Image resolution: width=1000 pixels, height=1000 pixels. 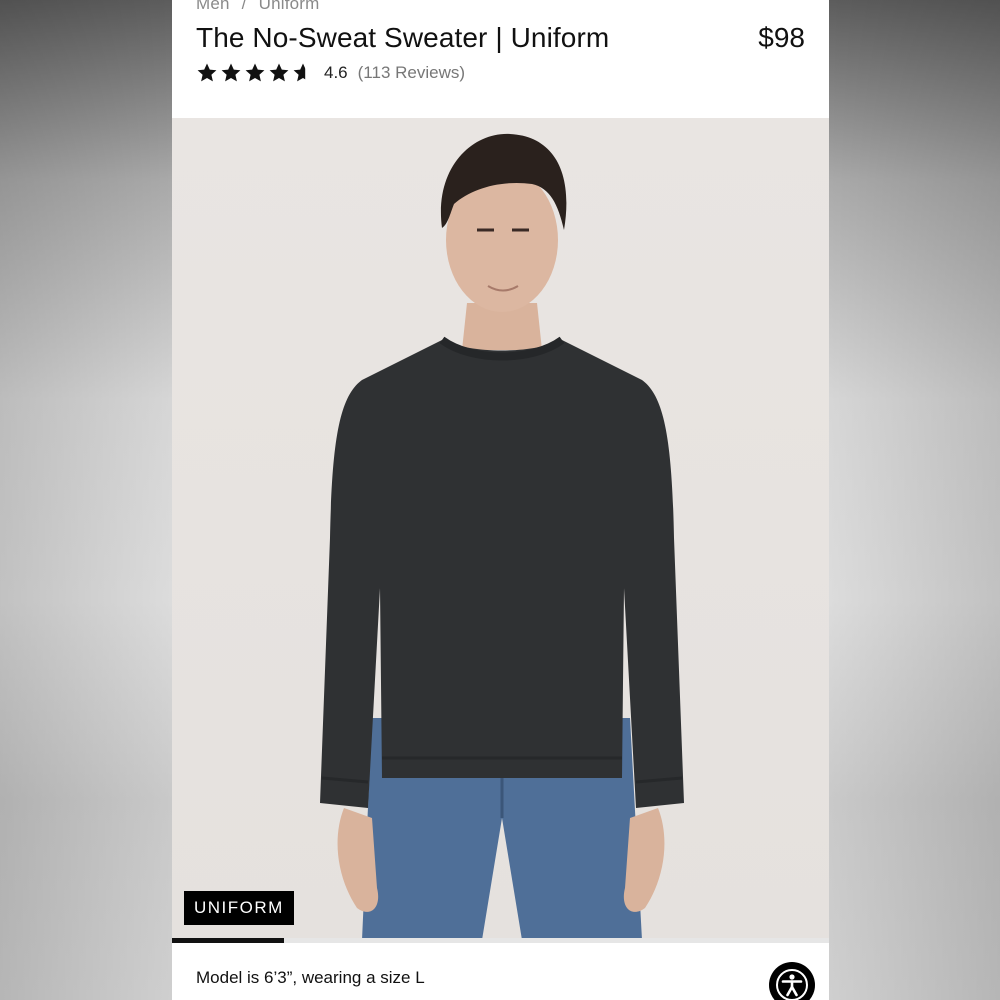 I want to click on accessibility-icon, so click(x=792, y=984).